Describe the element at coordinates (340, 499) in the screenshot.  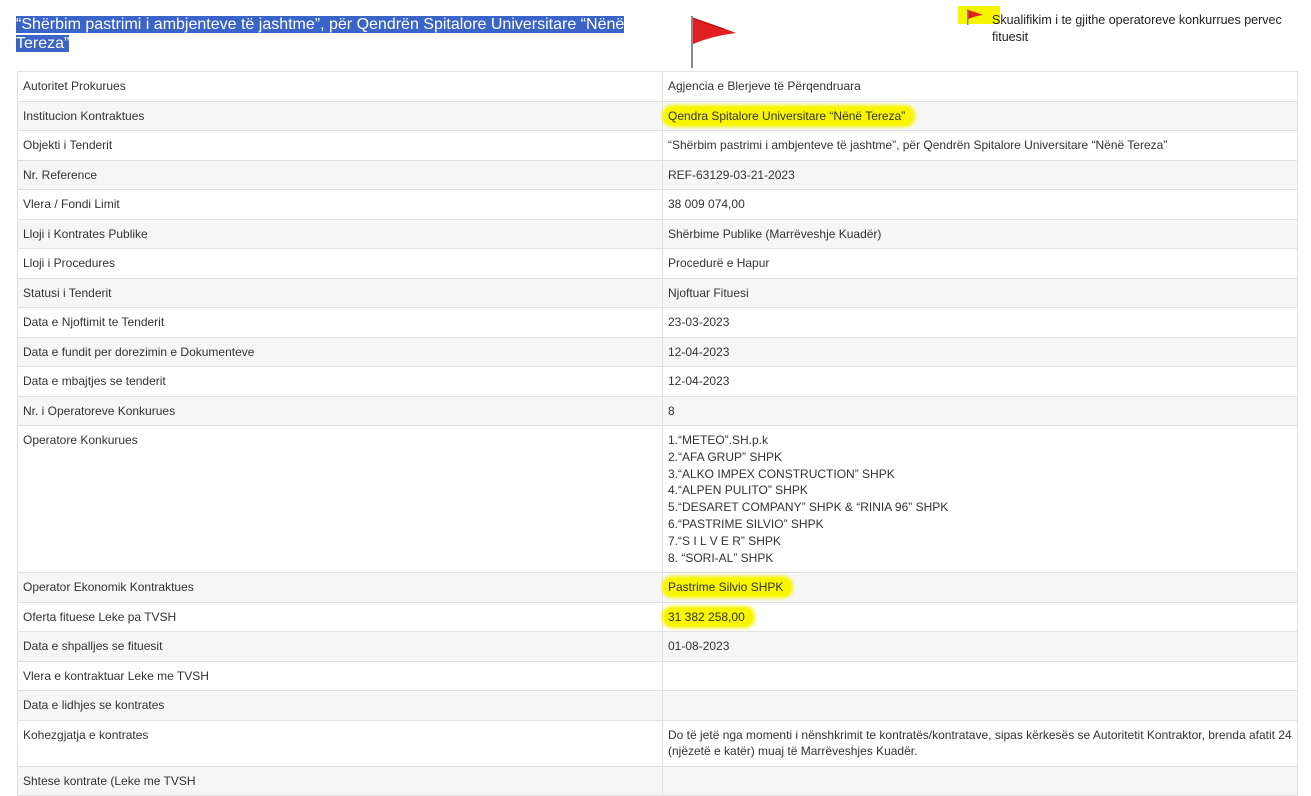
I see `row-label: Operatore Konkurues` at that location.